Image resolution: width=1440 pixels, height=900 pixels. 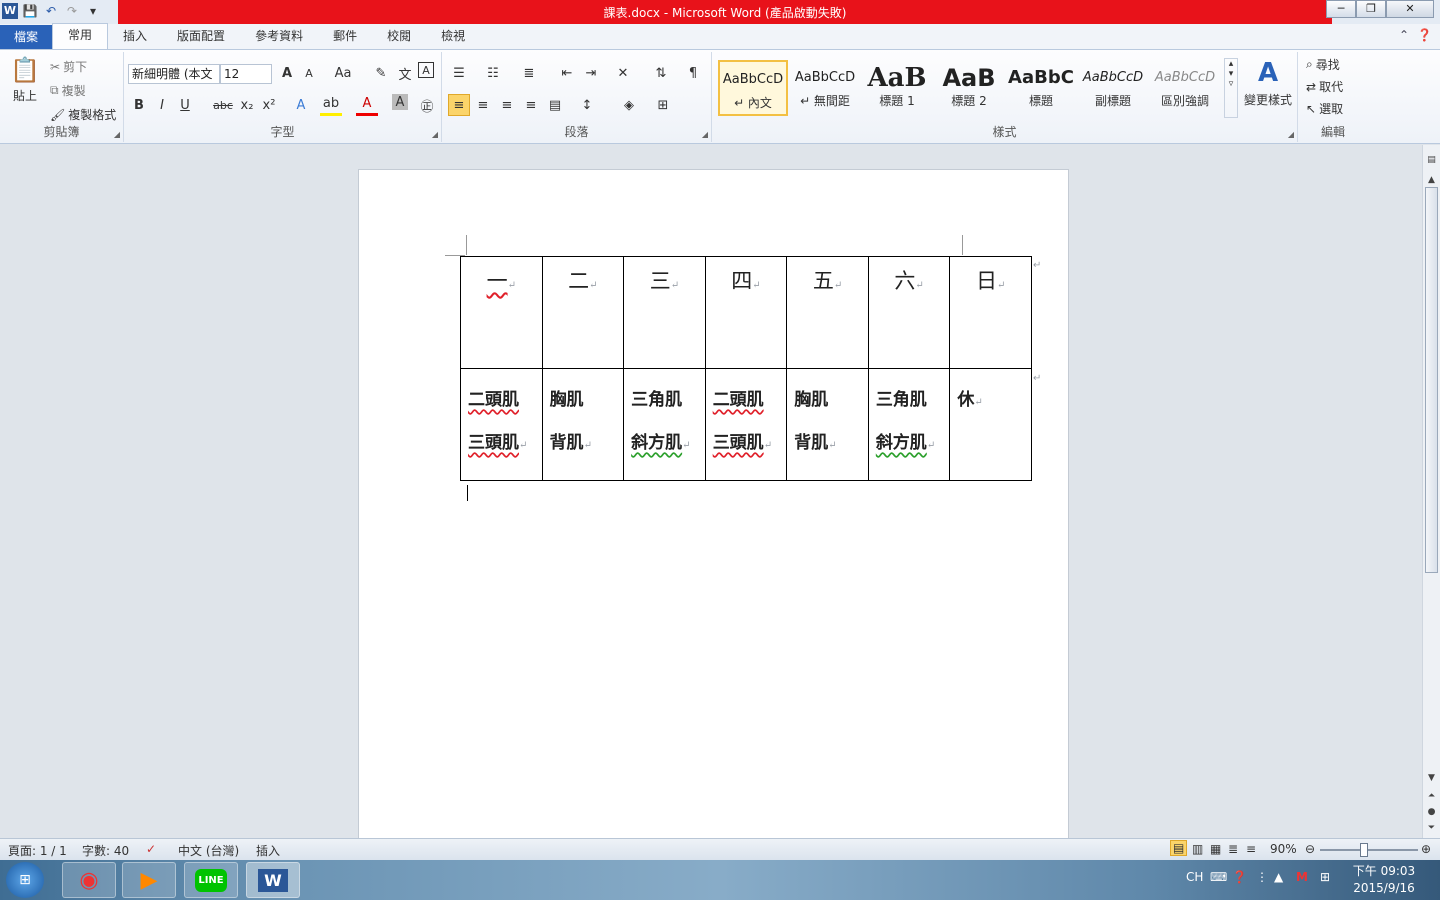 What do you see at coordinates (68, 66) in the screenshot?
I see `cut-button: ✂ 剪下` at bounding box center [68, 66].